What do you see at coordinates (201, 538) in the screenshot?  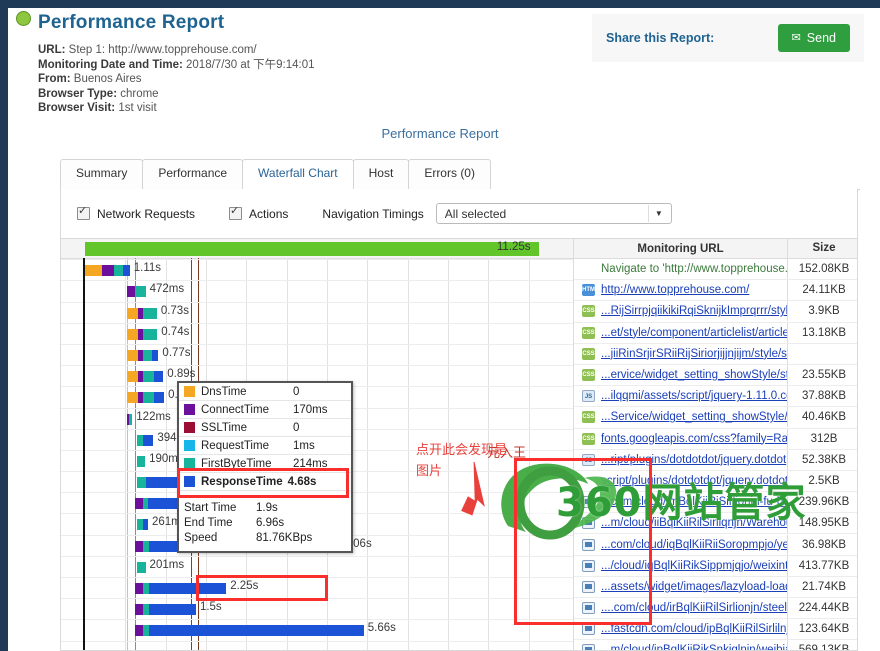 I see `footer-label: Speed` at bounding box center [201, 538].